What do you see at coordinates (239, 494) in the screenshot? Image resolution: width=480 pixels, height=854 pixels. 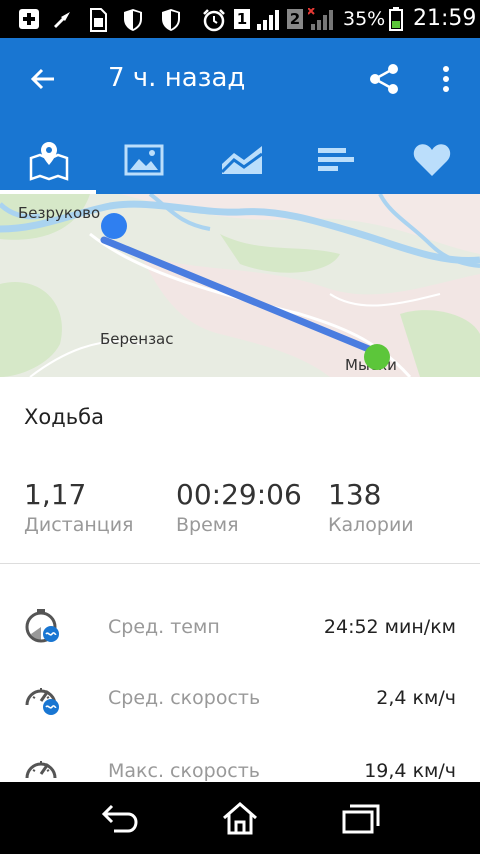 I see `time-value: 00:29:06` at bounding box center [239, 494].